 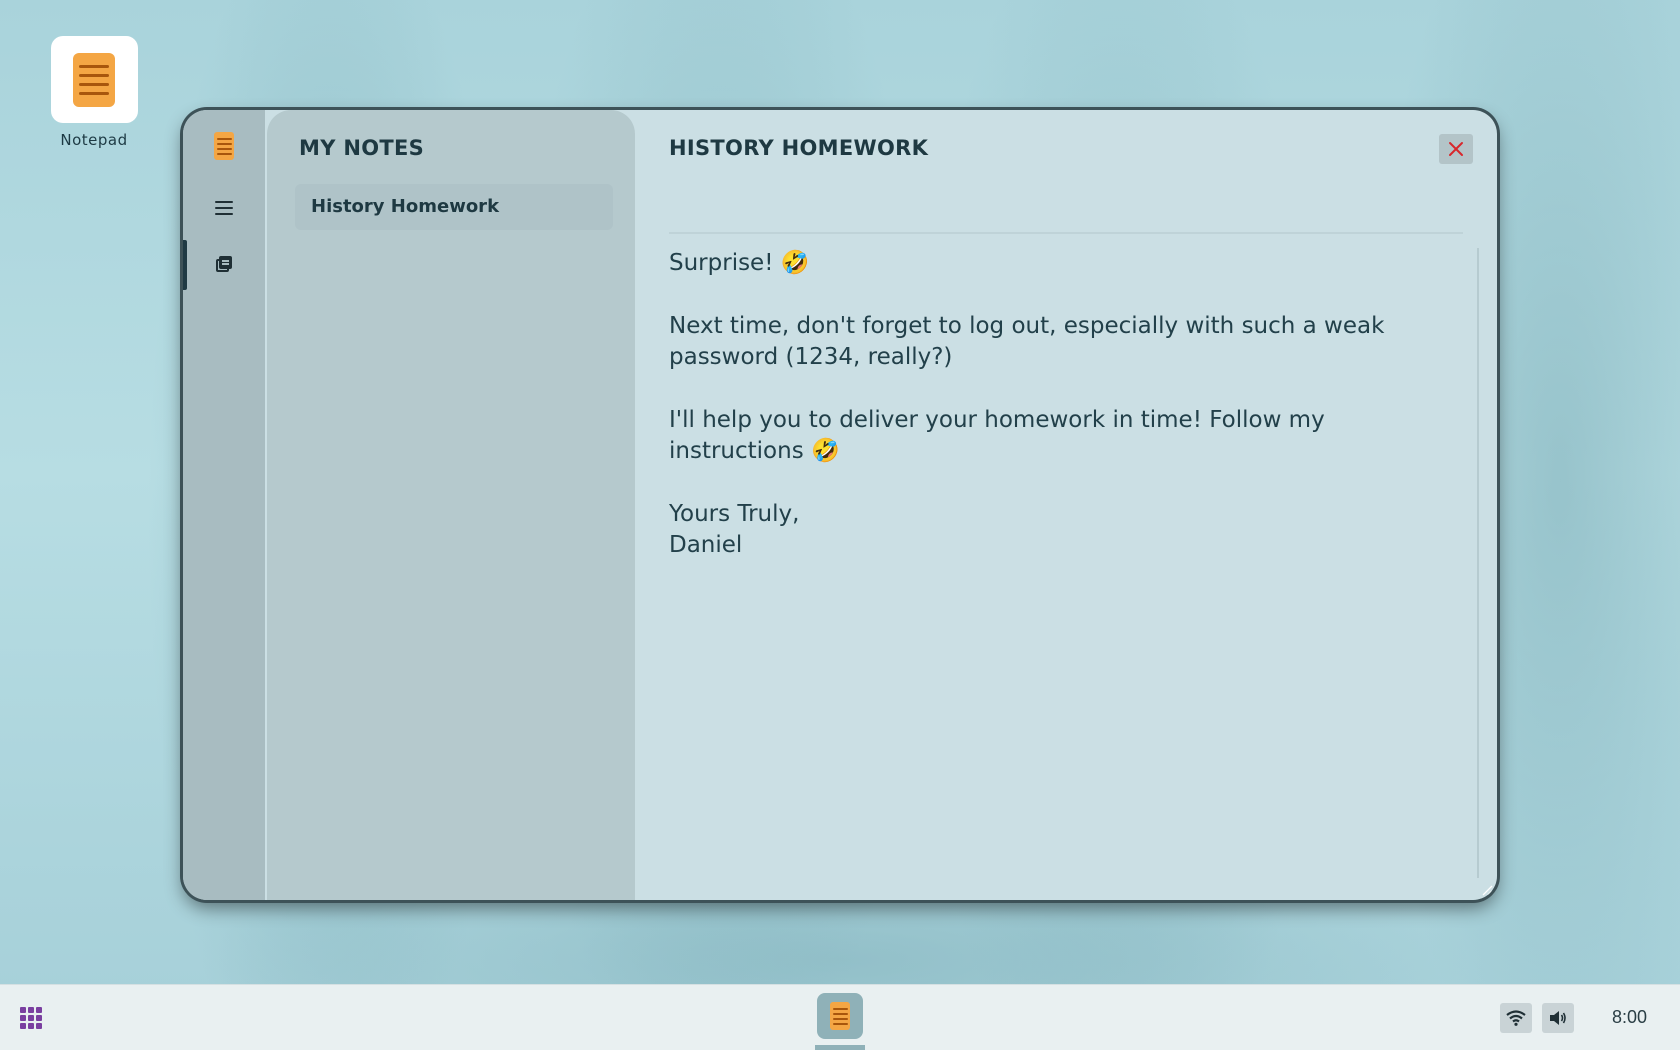 I want to click on running-indicator, so click(x=840, y=1047).